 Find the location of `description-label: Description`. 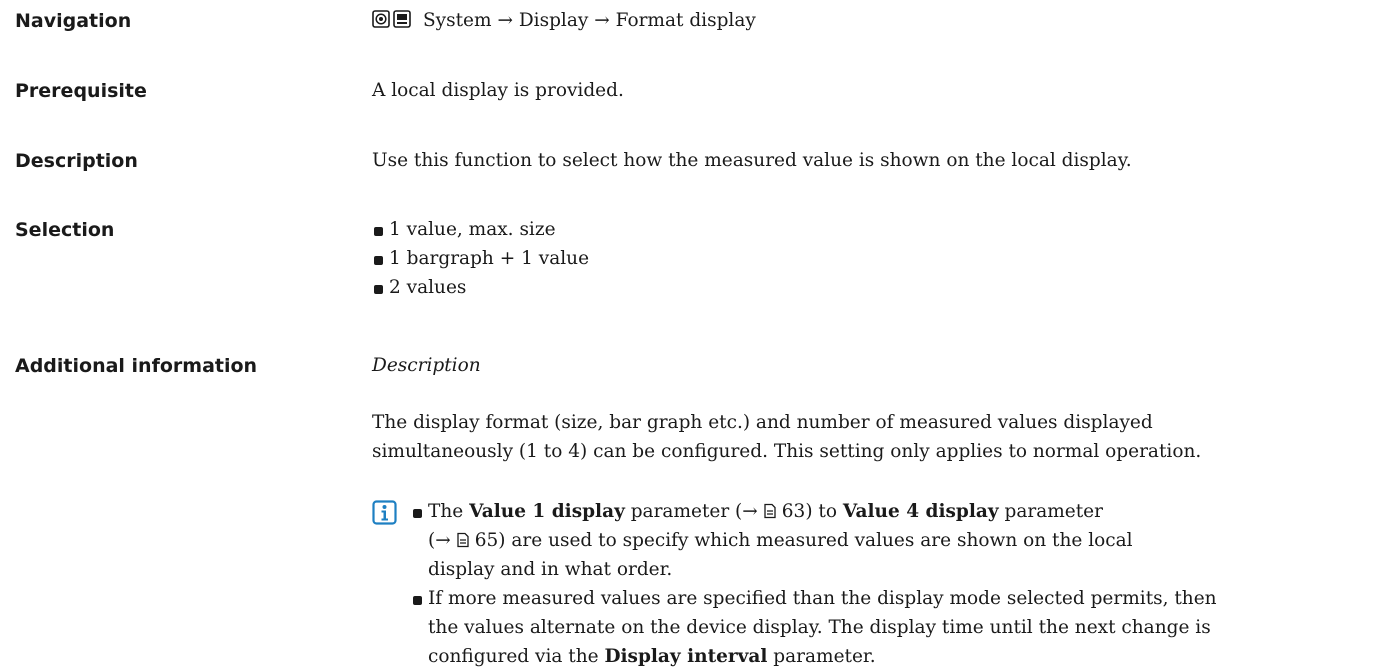

description-label: Description is located at coordinates (76, 161).